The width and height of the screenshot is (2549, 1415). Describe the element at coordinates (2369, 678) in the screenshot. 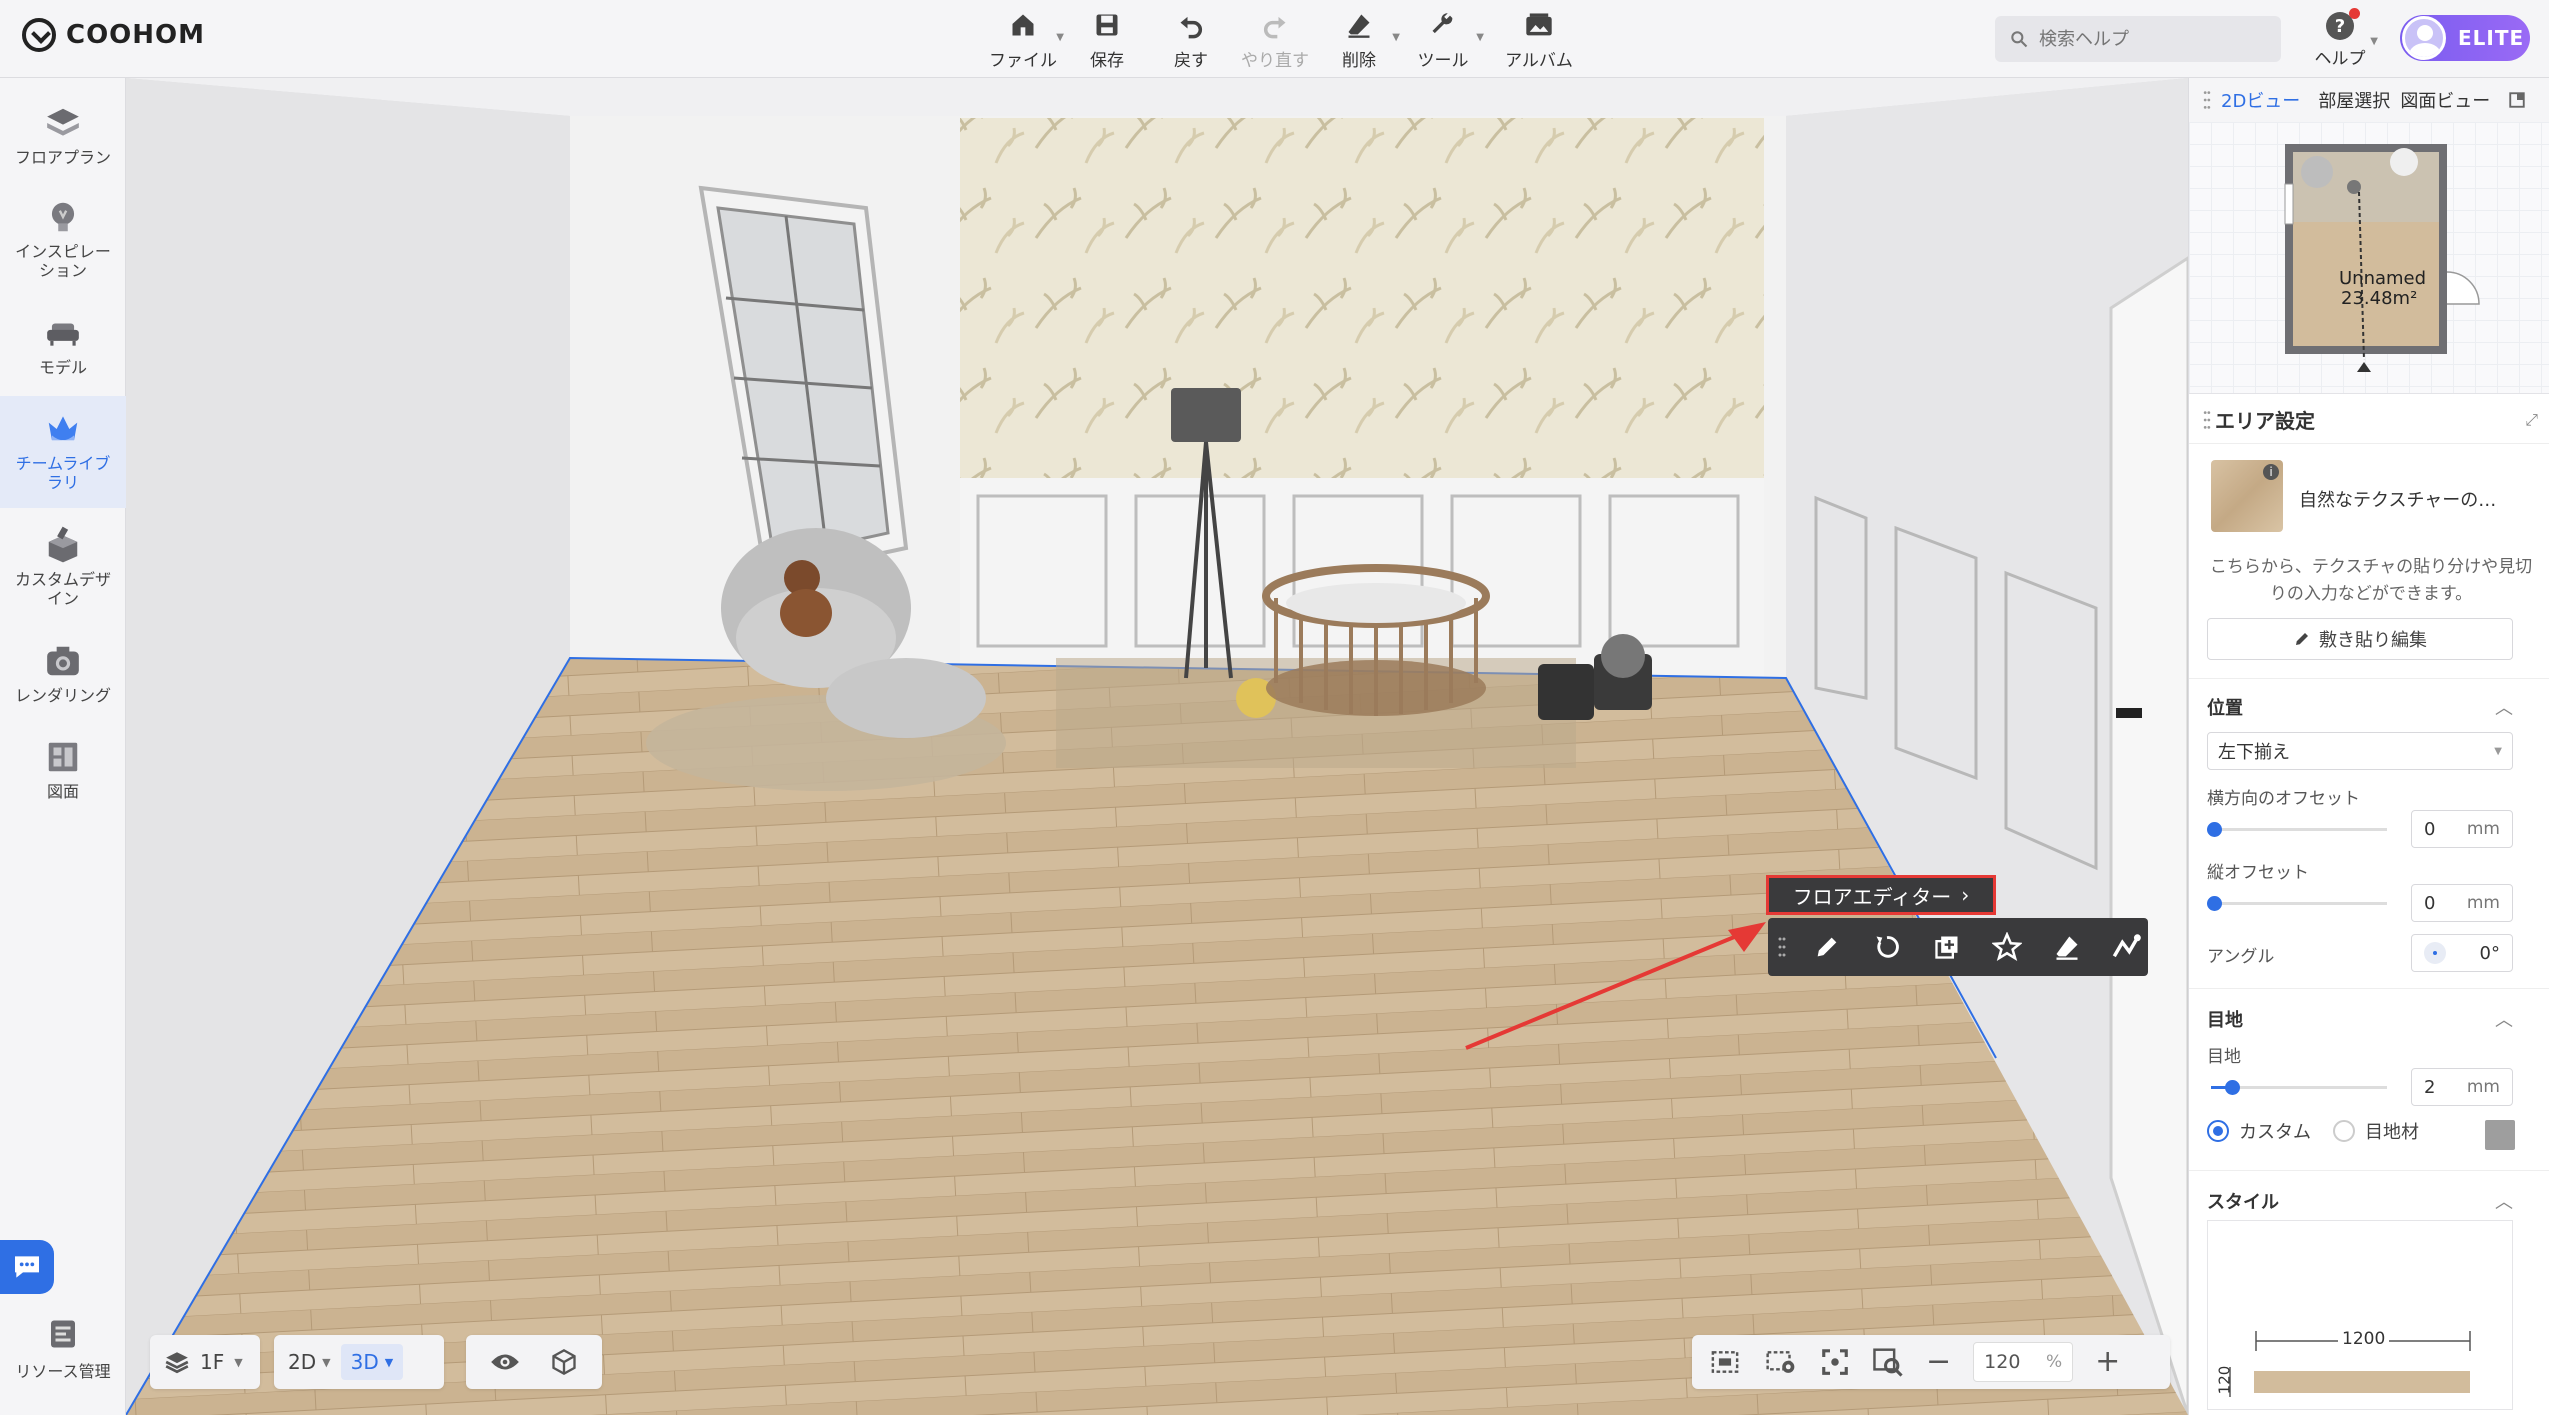

I see `divider` at that location.